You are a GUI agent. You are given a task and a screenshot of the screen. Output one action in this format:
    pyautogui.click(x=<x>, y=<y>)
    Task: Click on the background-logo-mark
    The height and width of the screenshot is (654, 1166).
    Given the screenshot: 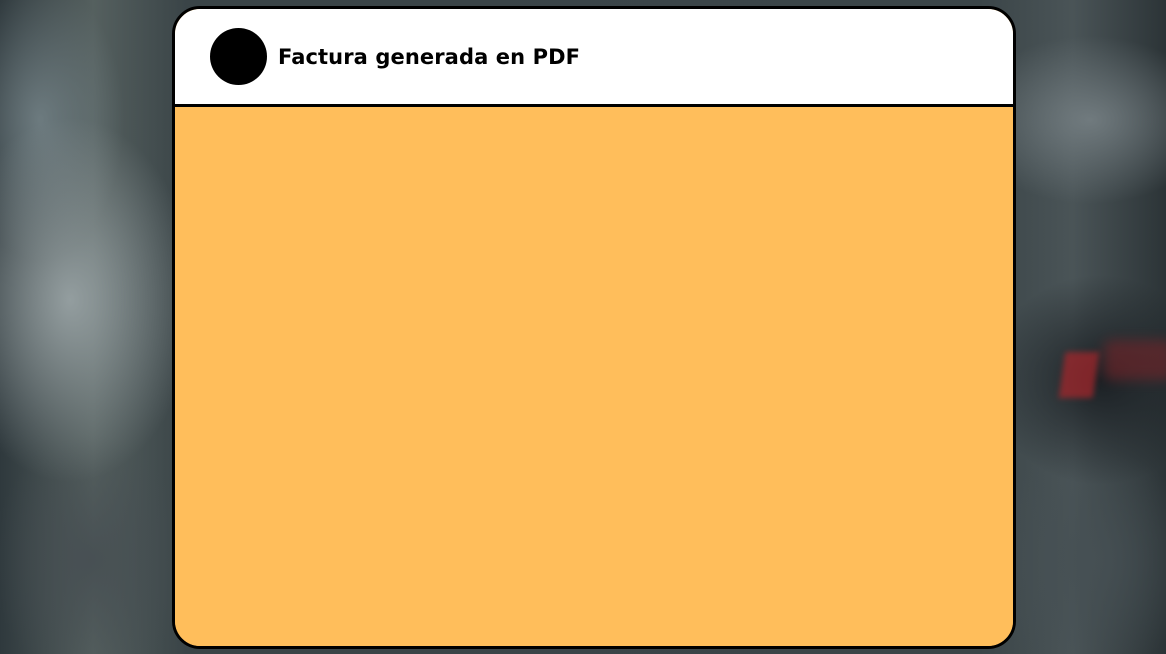 What is the action you would take?
    pyautogui.click(x=1079, y=375)
    